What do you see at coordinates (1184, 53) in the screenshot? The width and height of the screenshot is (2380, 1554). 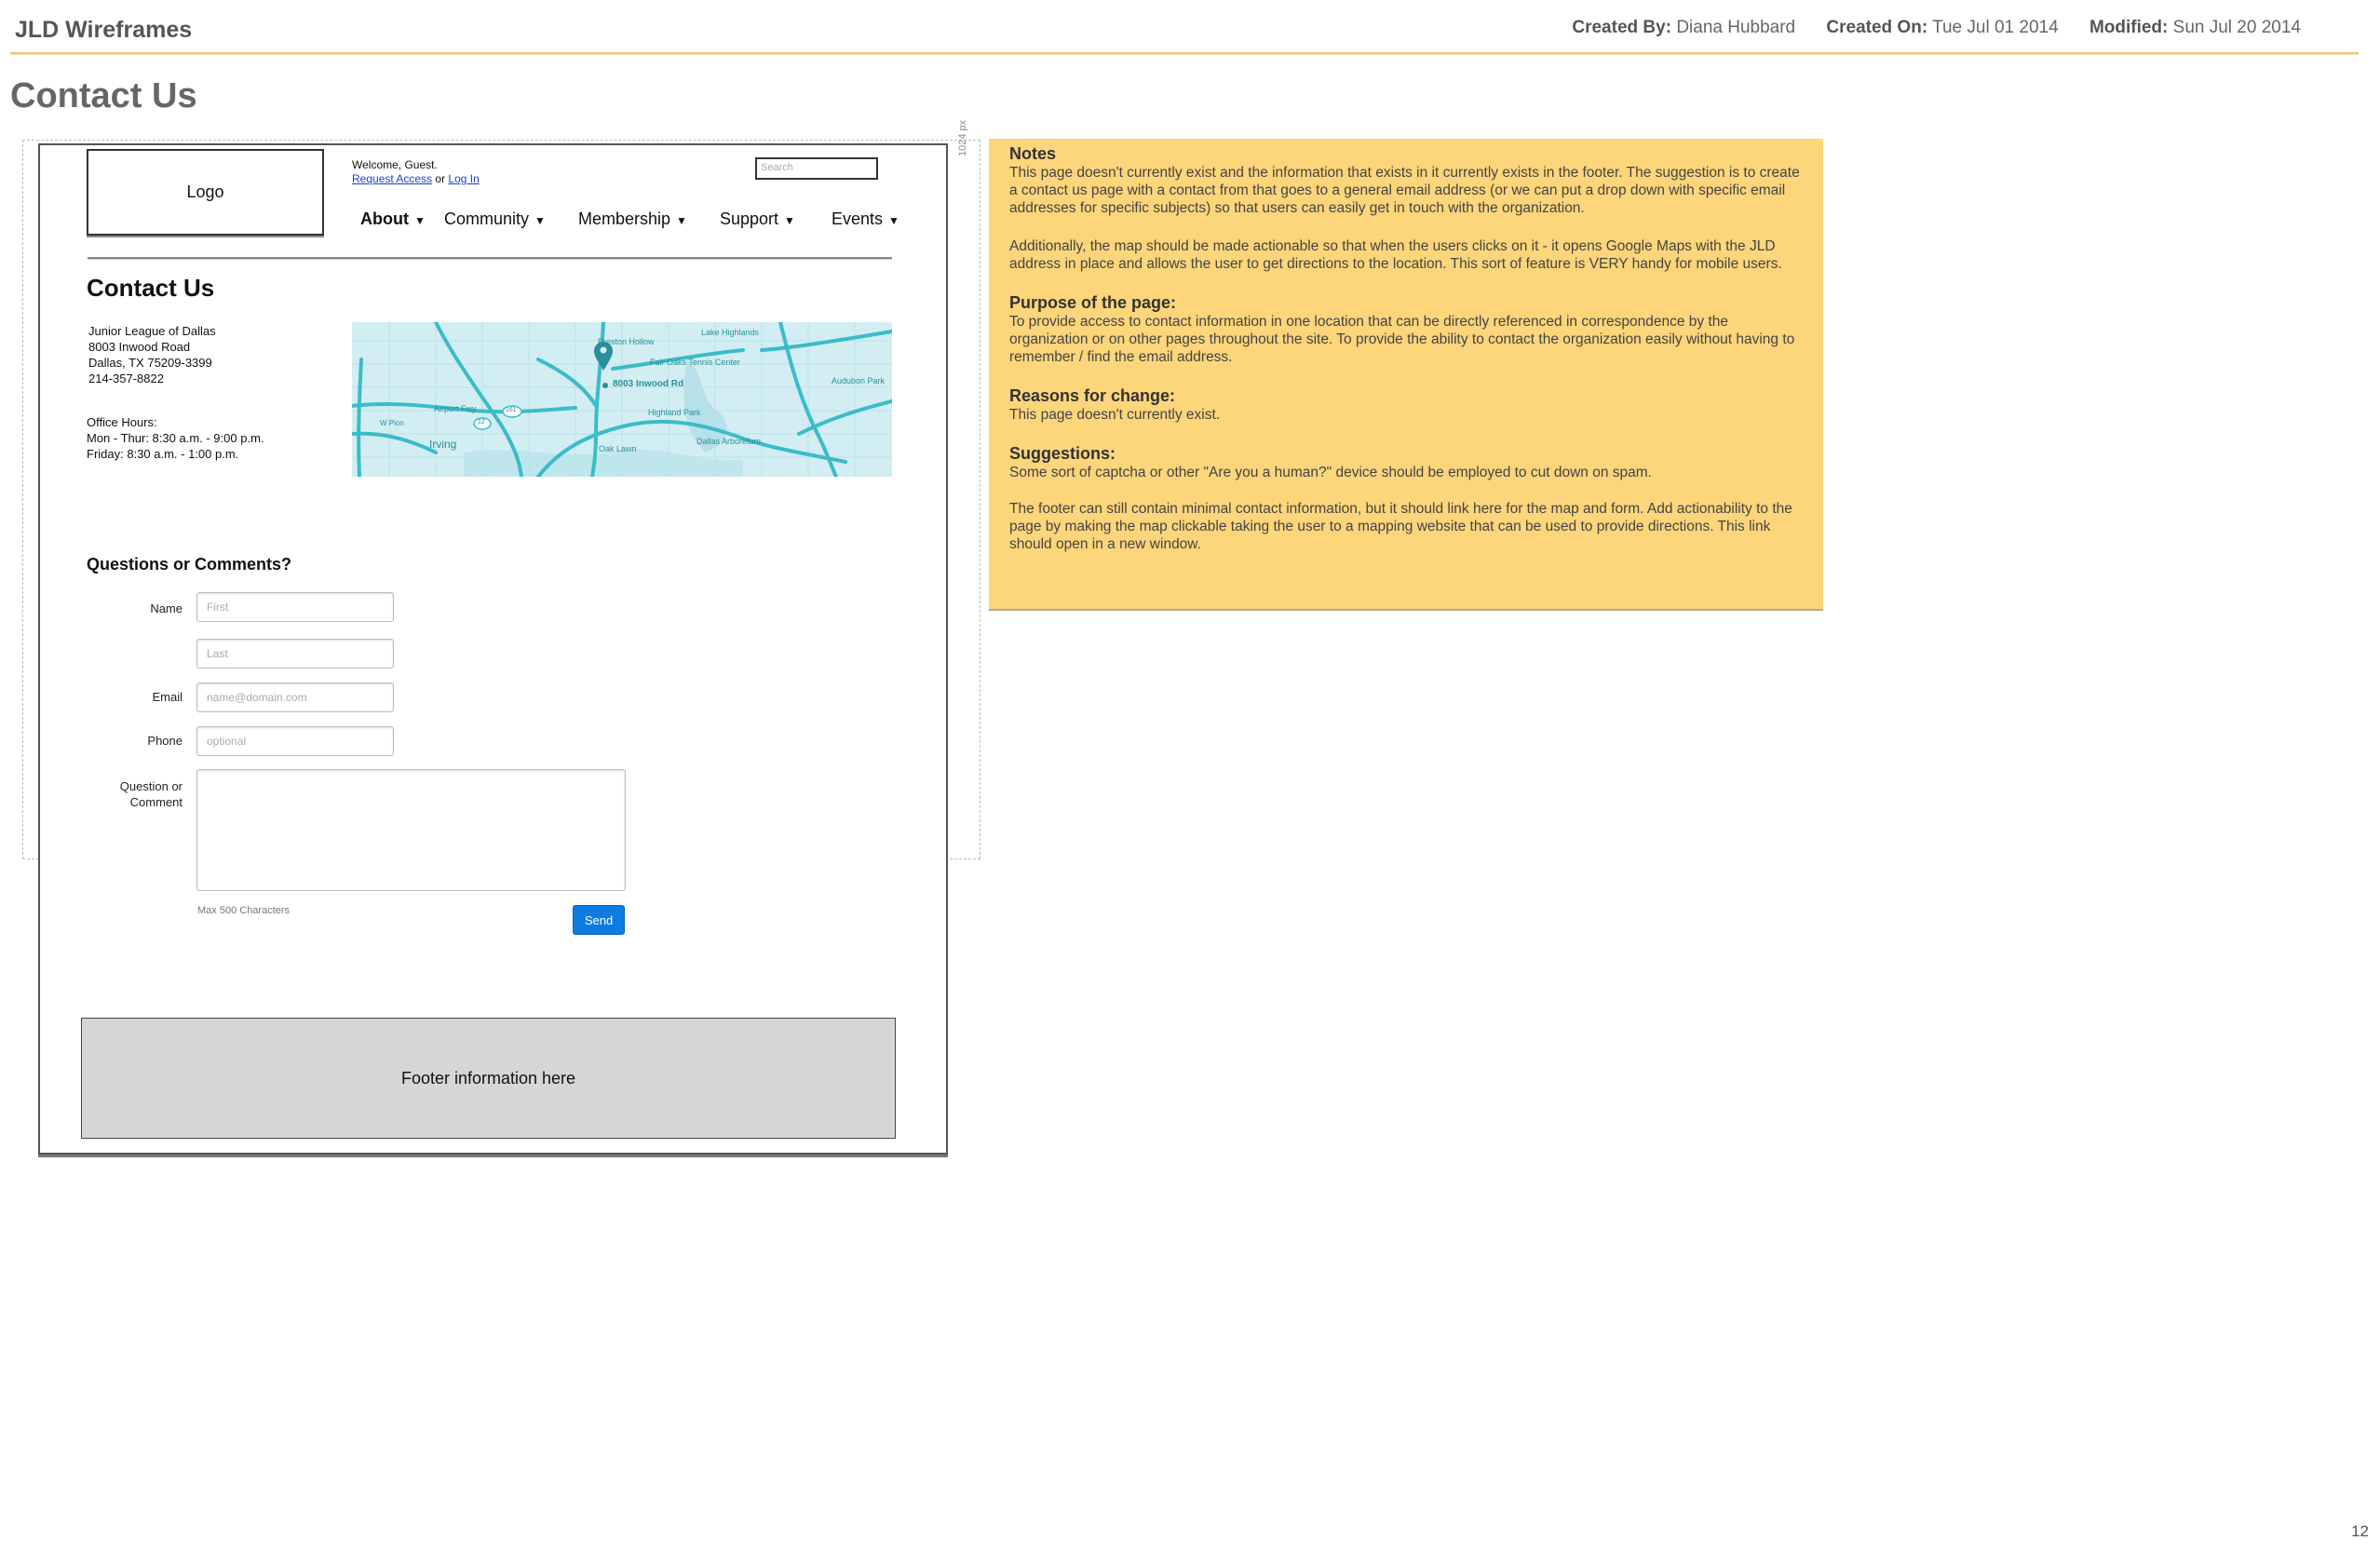 I see `header-divider` at bounding box center [1184, 53].